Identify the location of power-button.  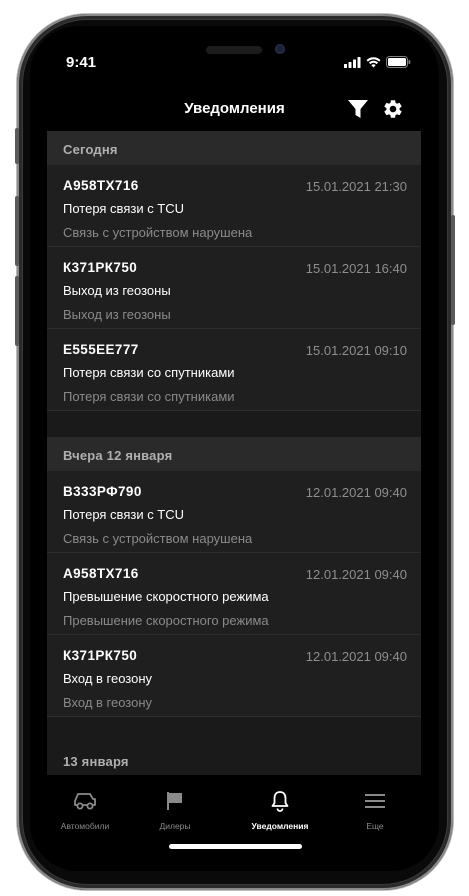
(453, 270).